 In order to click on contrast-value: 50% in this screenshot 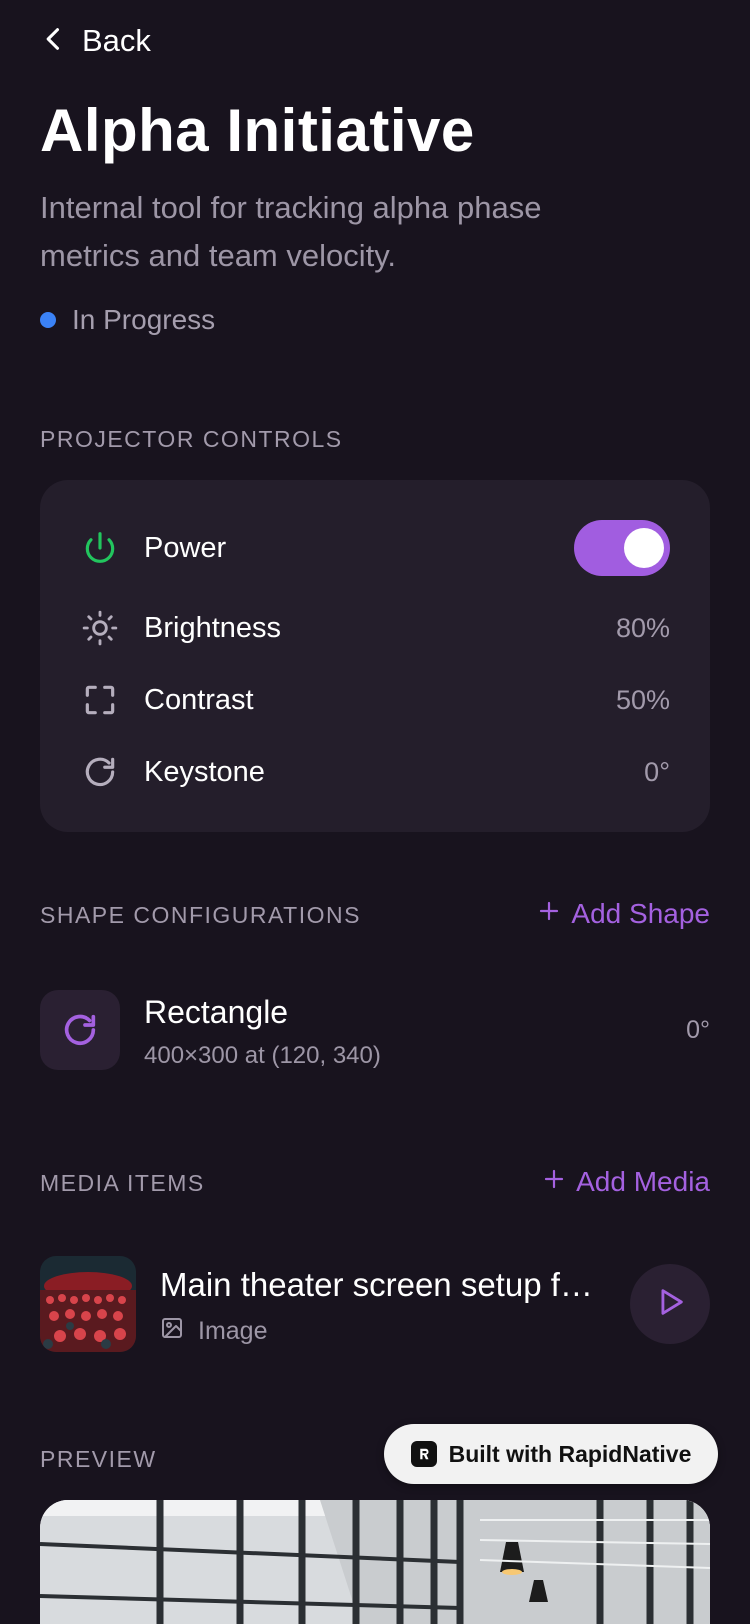, I will do `click(642, 699)`.